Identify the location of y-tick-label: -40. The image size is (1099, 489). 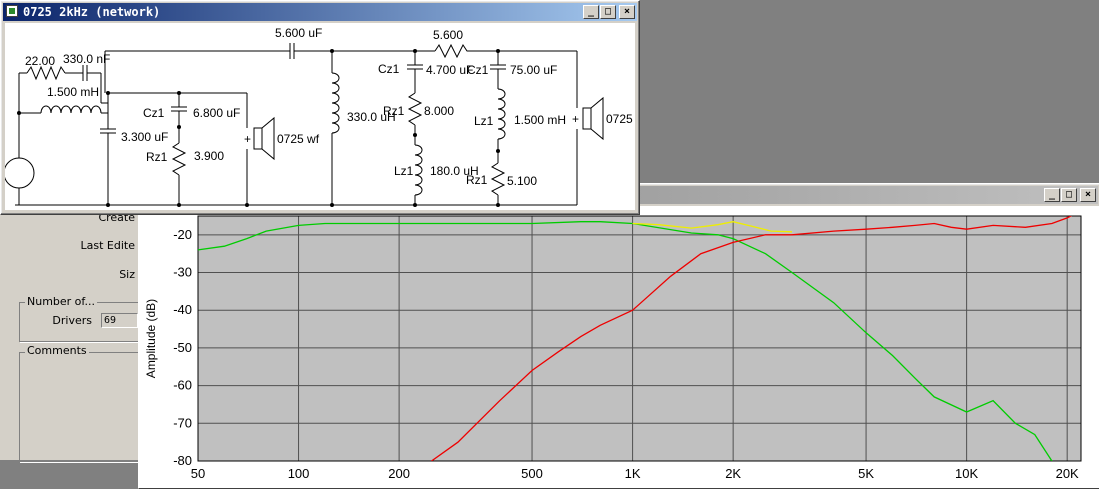
(182, 309).